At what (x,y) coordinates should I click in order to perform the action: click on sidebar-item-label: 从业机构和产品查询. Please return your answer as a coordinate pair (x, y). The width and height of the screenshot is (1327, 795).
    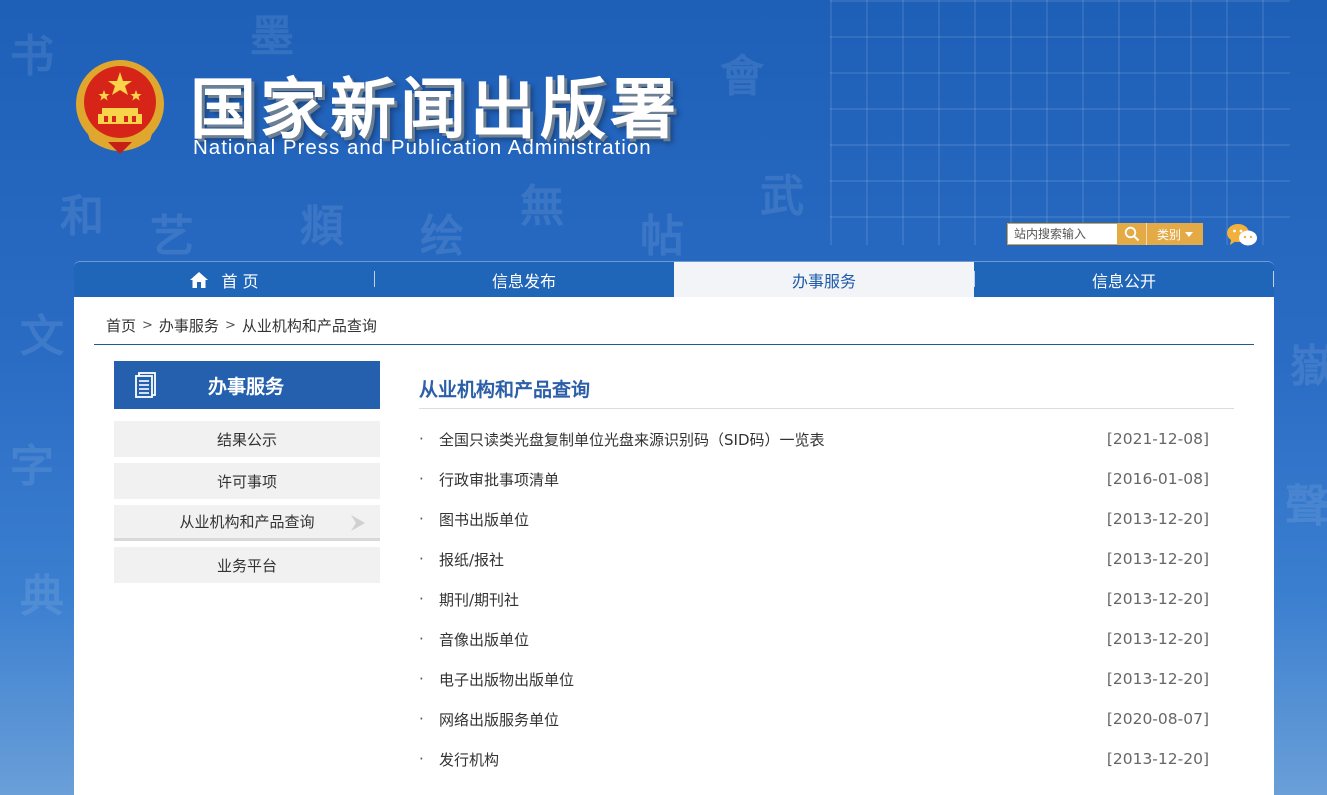
    Looking at the image, I should click on (247, 522).